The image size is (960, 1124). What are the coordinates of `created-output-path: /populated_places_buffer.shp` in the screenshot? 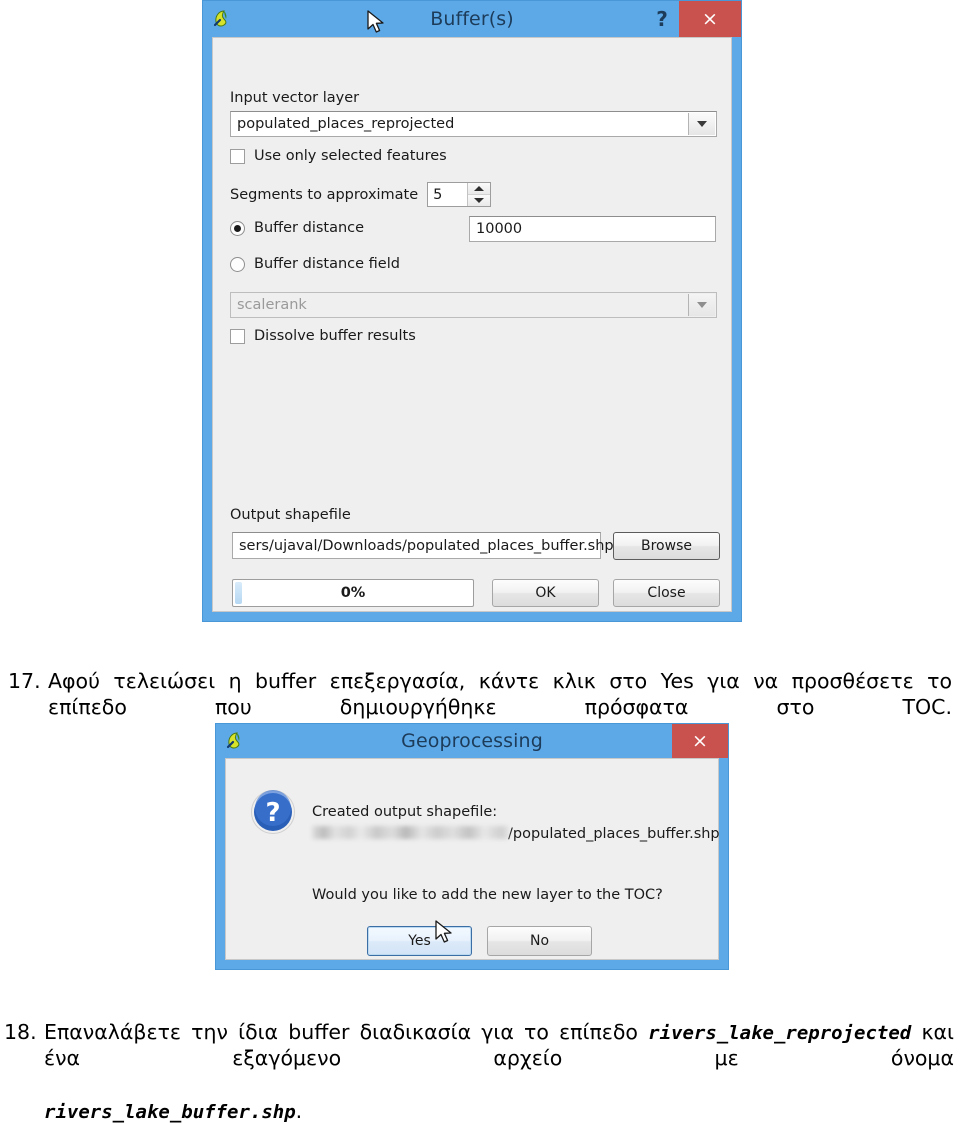 It's located at (516, 834).